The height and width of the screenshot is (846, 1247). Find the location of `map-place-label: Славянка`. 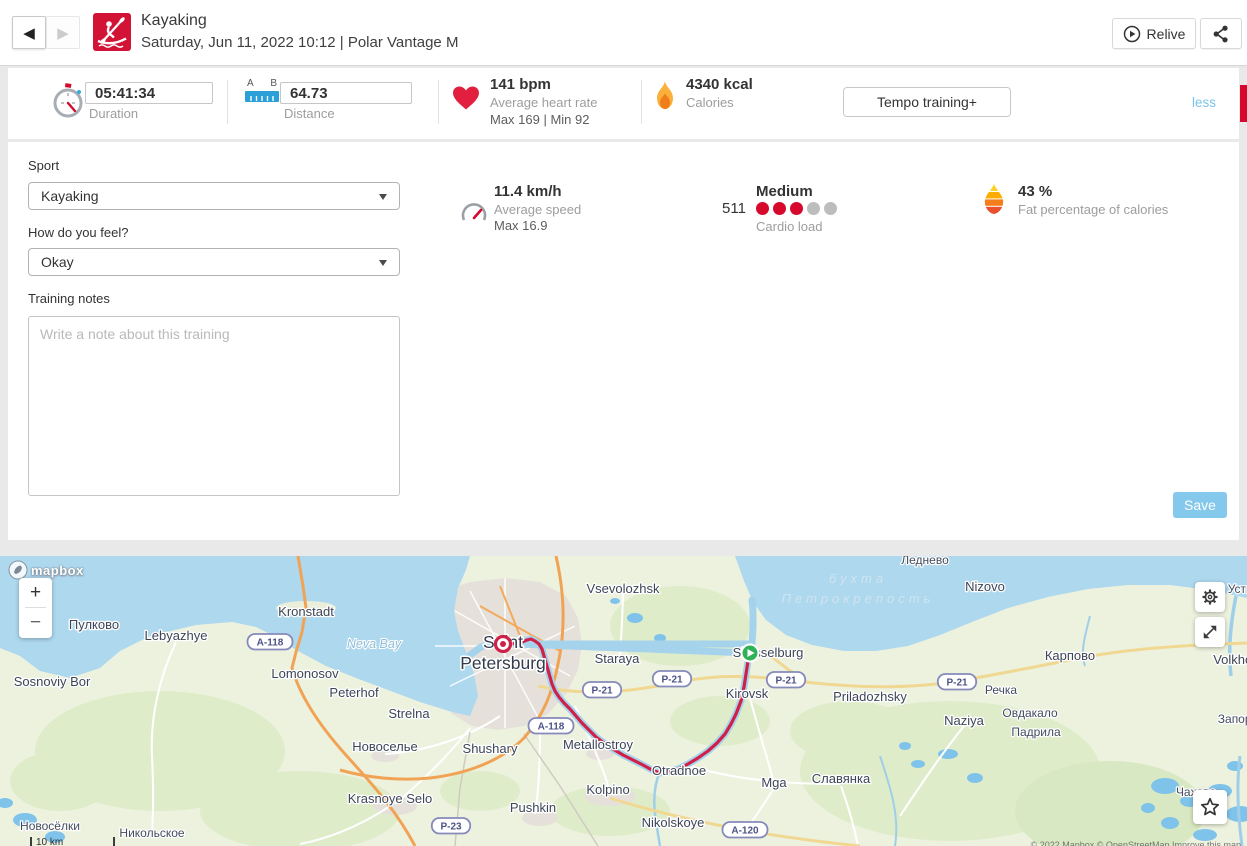

map-place-label: Славянка is located at coordinates (841, 778).